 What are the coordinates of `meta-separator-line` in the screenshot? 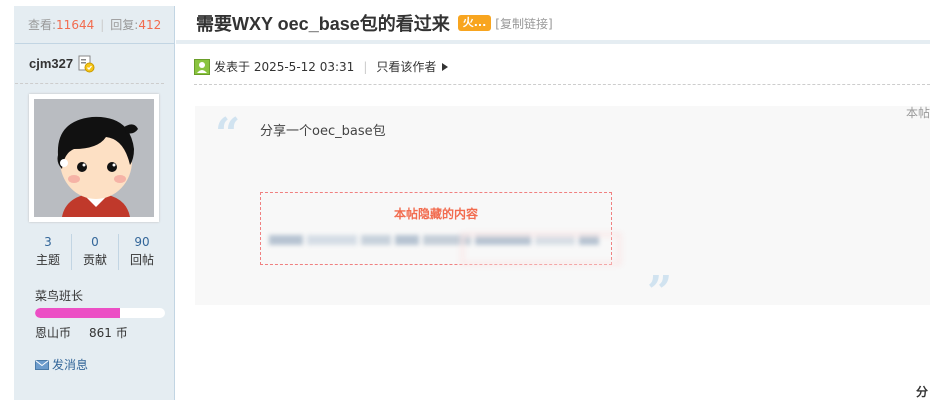 It's located at (562, 84).